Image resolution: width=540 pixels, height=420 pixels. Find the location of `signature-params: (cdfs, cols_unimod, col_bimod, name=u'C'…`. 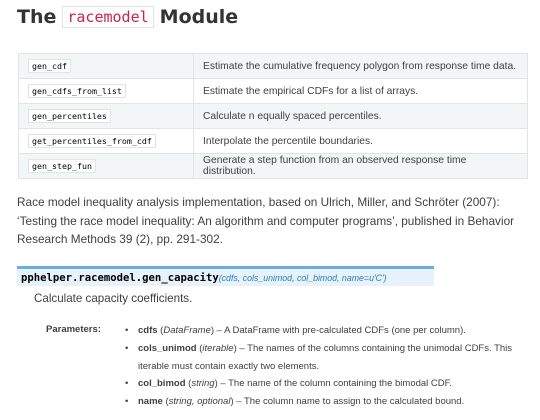

signature-params: (cdfs, cols_unimod, col_bimod, name=u'C'… is located at coordinates (302, 277).